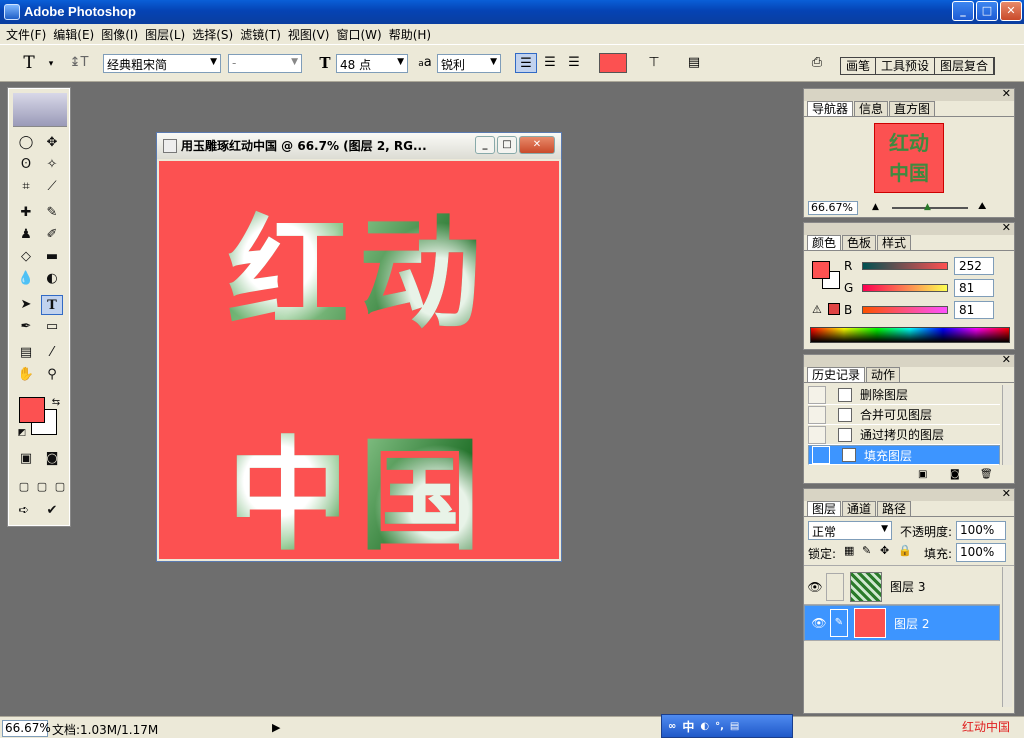 Image resolution: width=1024 pixels, height=738 pixels. What do you see at coordinates (905, 266) in the screenshot?
I see `r-slider` at bounding box center [905, 266].